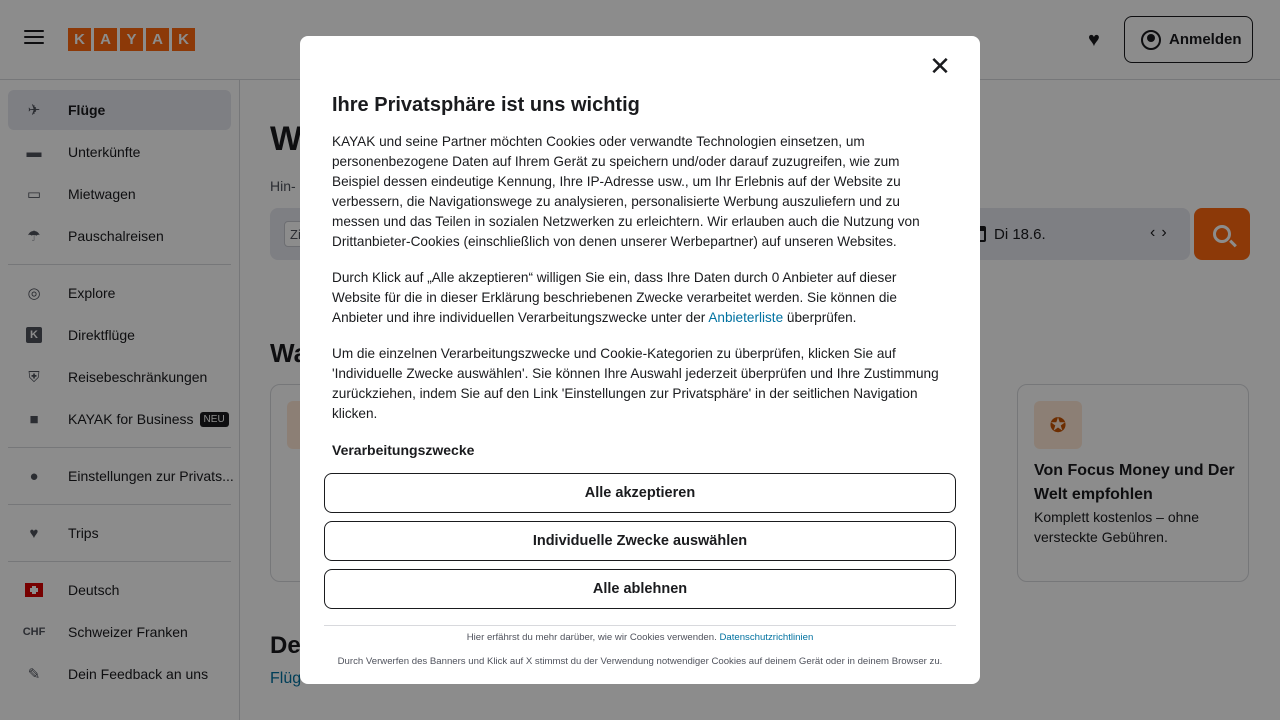  I want to click on close-icon: ✕, so click(940, 66).